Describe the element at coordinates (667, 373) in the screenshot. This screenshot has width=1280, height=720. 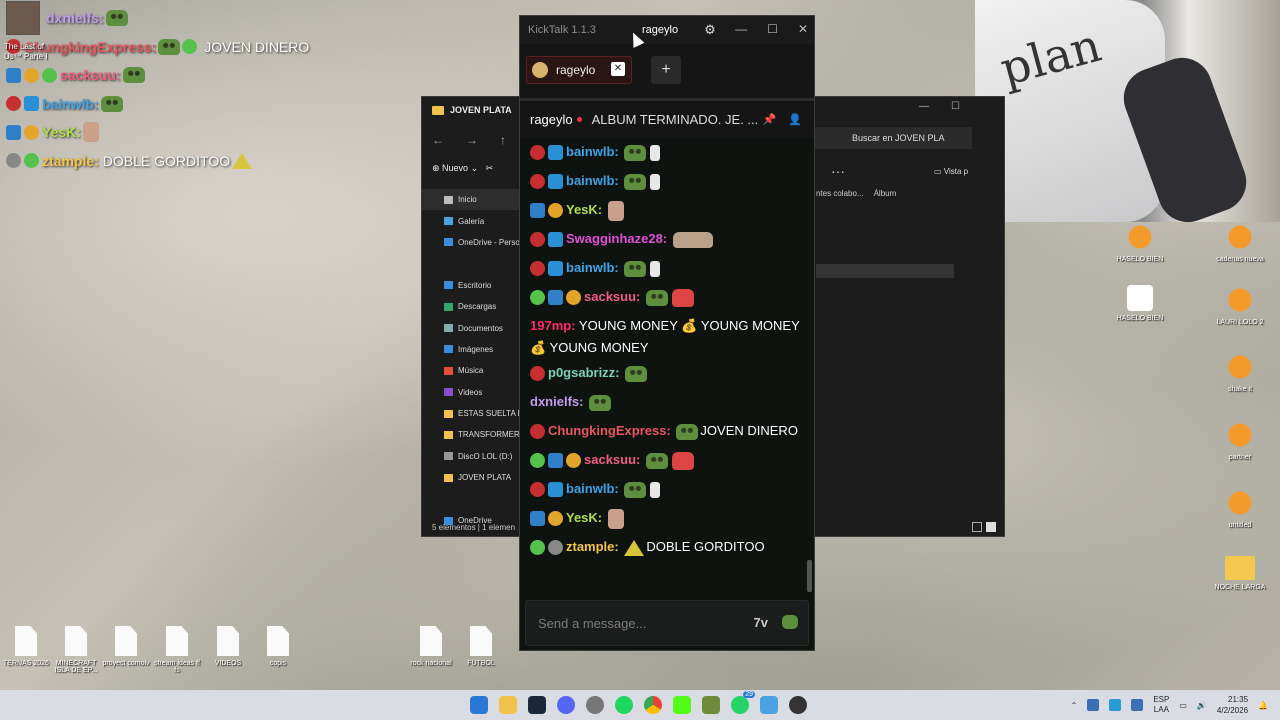
I see `chat-message: p0gsabrizz:` at that location.